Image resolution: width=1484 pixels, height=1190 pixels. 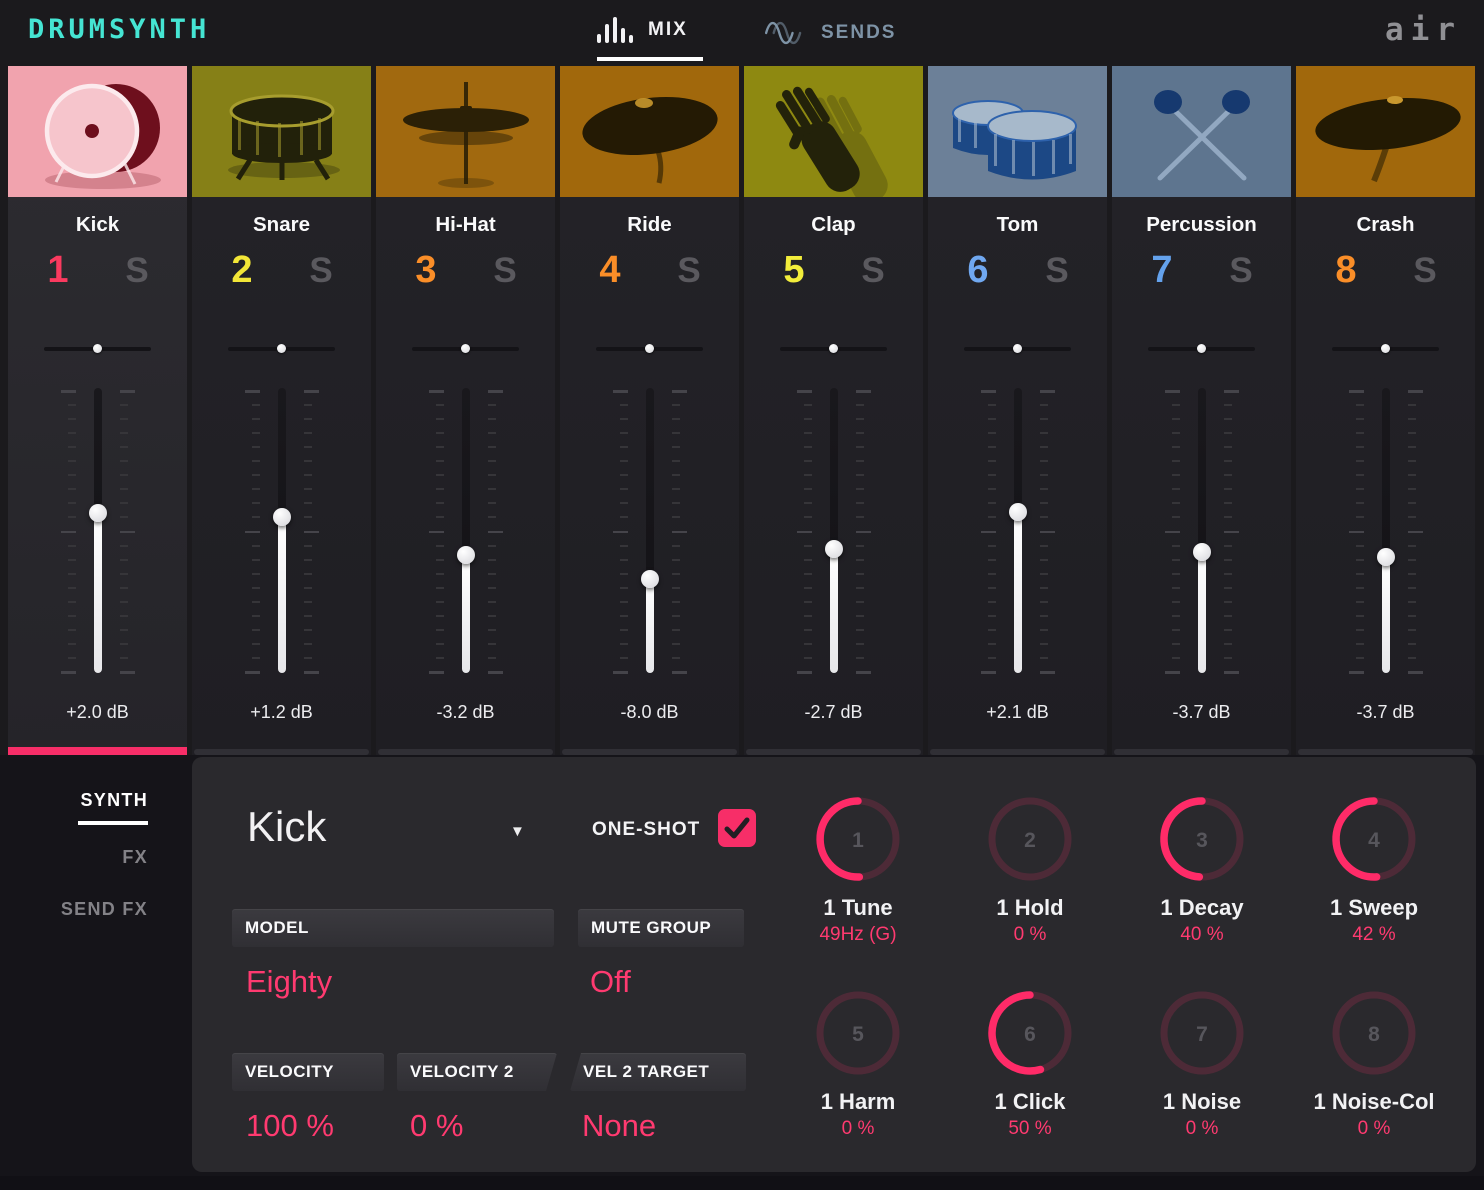 What do you see at coordinates (1017, 131) in the screenshot?
I see `channel-image-tom` at bounding box center [1017, 131].